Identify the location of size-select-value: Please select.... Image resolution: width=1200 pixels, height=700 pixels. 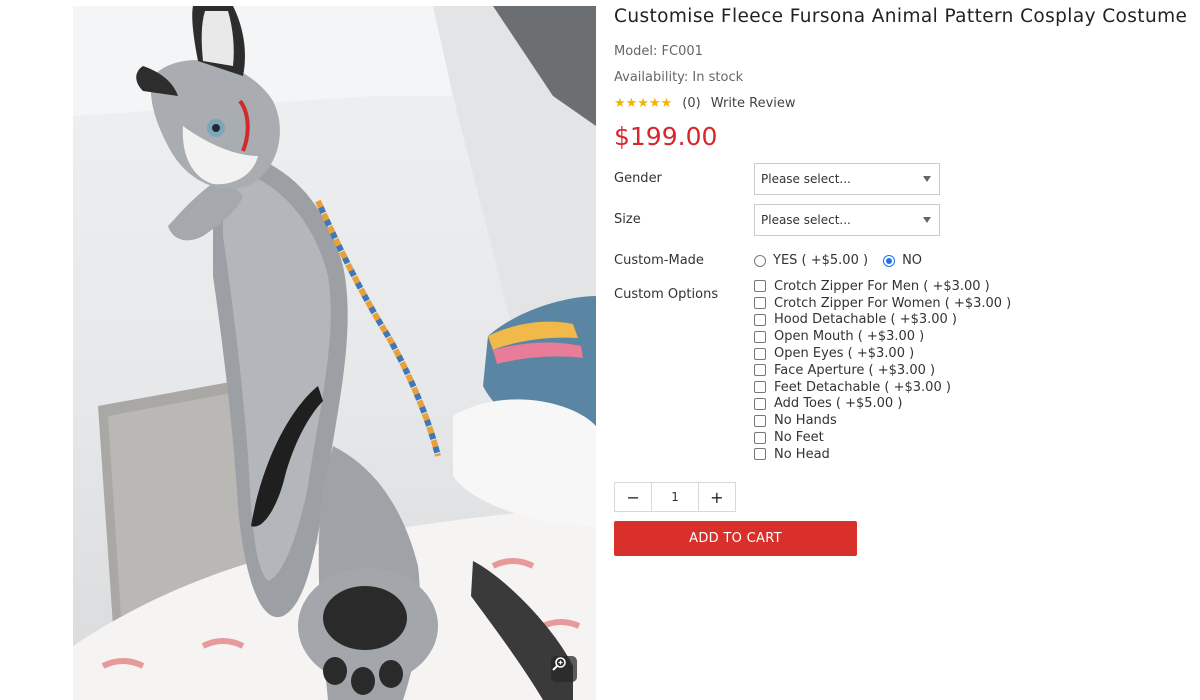
(806, 220).